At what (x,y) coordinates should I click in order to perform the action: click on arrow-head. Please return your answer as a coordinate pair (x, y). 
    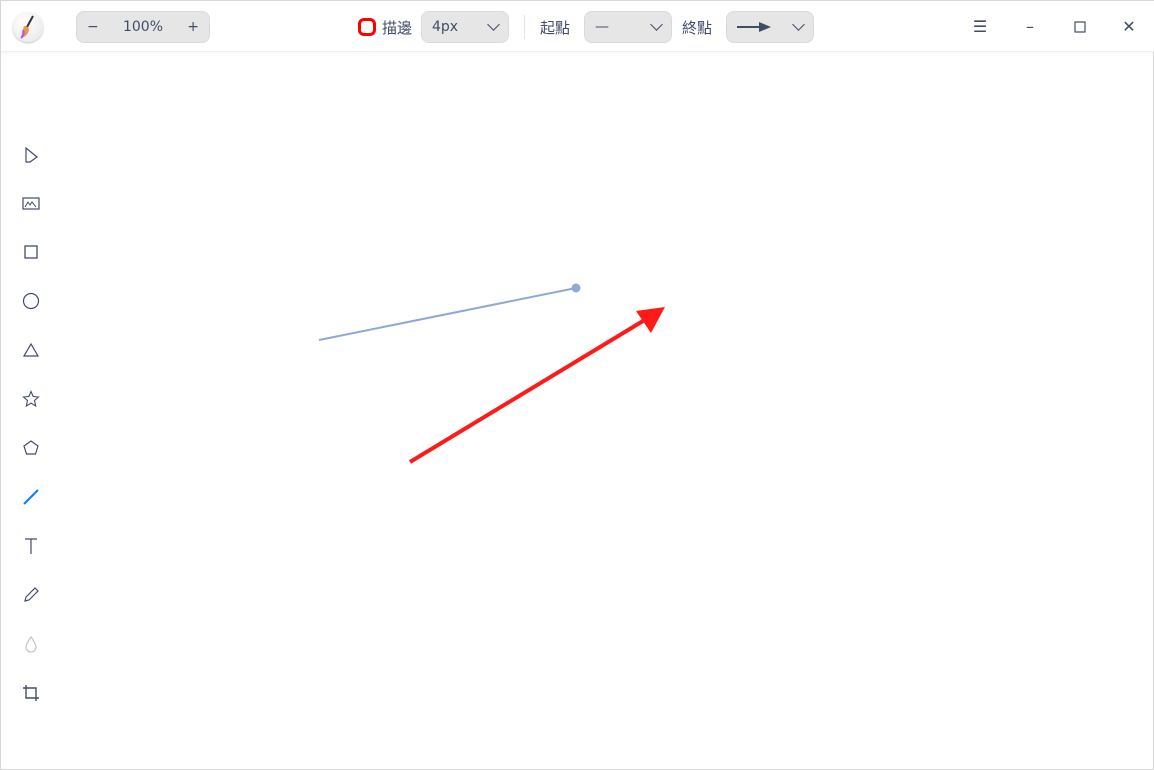
    Looking at the image, I should click on (650, 320).